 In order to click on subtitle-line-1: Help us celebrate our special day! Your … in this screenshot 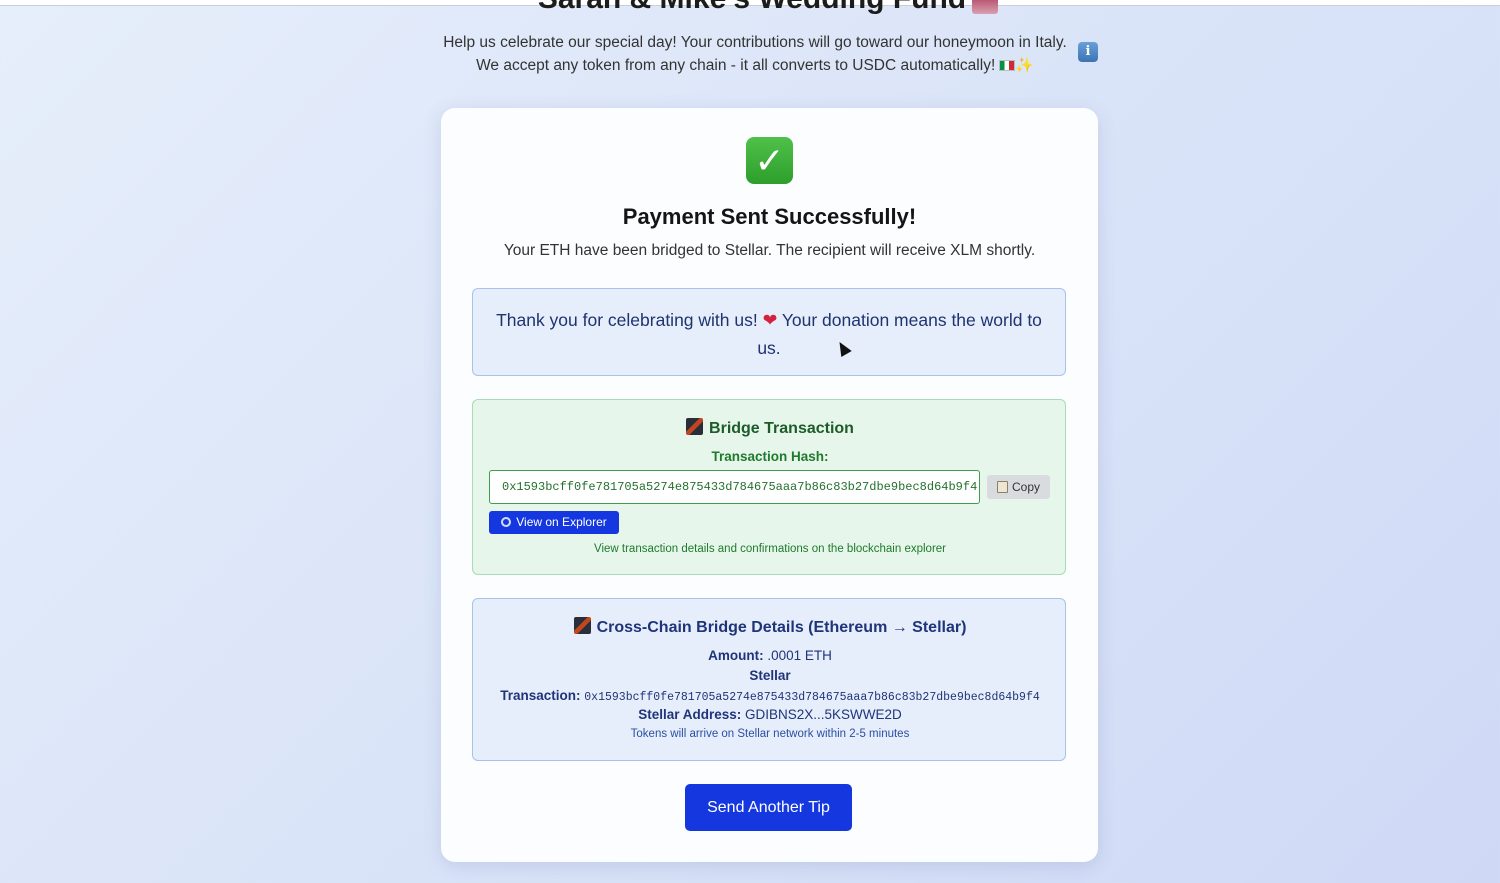, I will do `click(755, 42)`.